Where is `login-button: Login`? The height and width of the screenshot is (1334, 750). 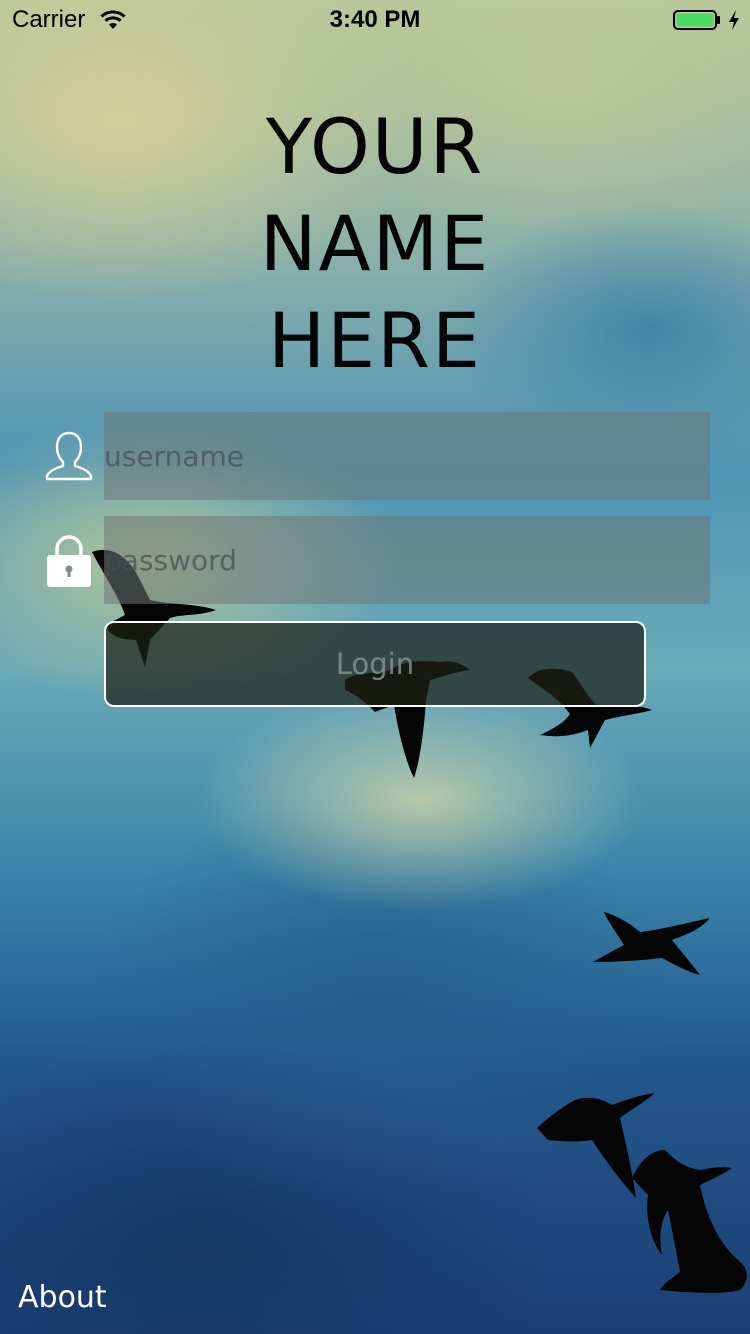
login-button: Login is located at coordinates (375, 664).